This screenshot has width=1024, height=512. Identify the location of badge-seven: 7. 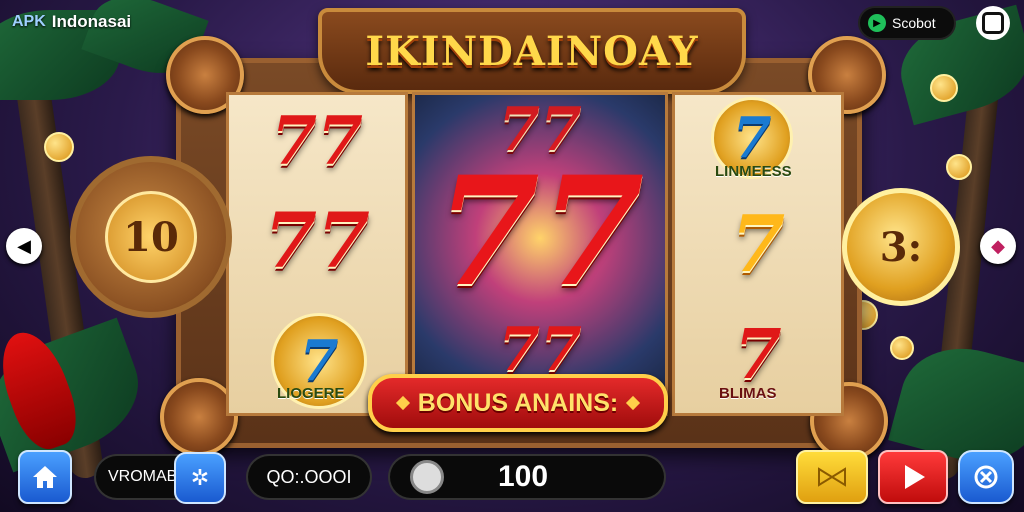
(752, 138).